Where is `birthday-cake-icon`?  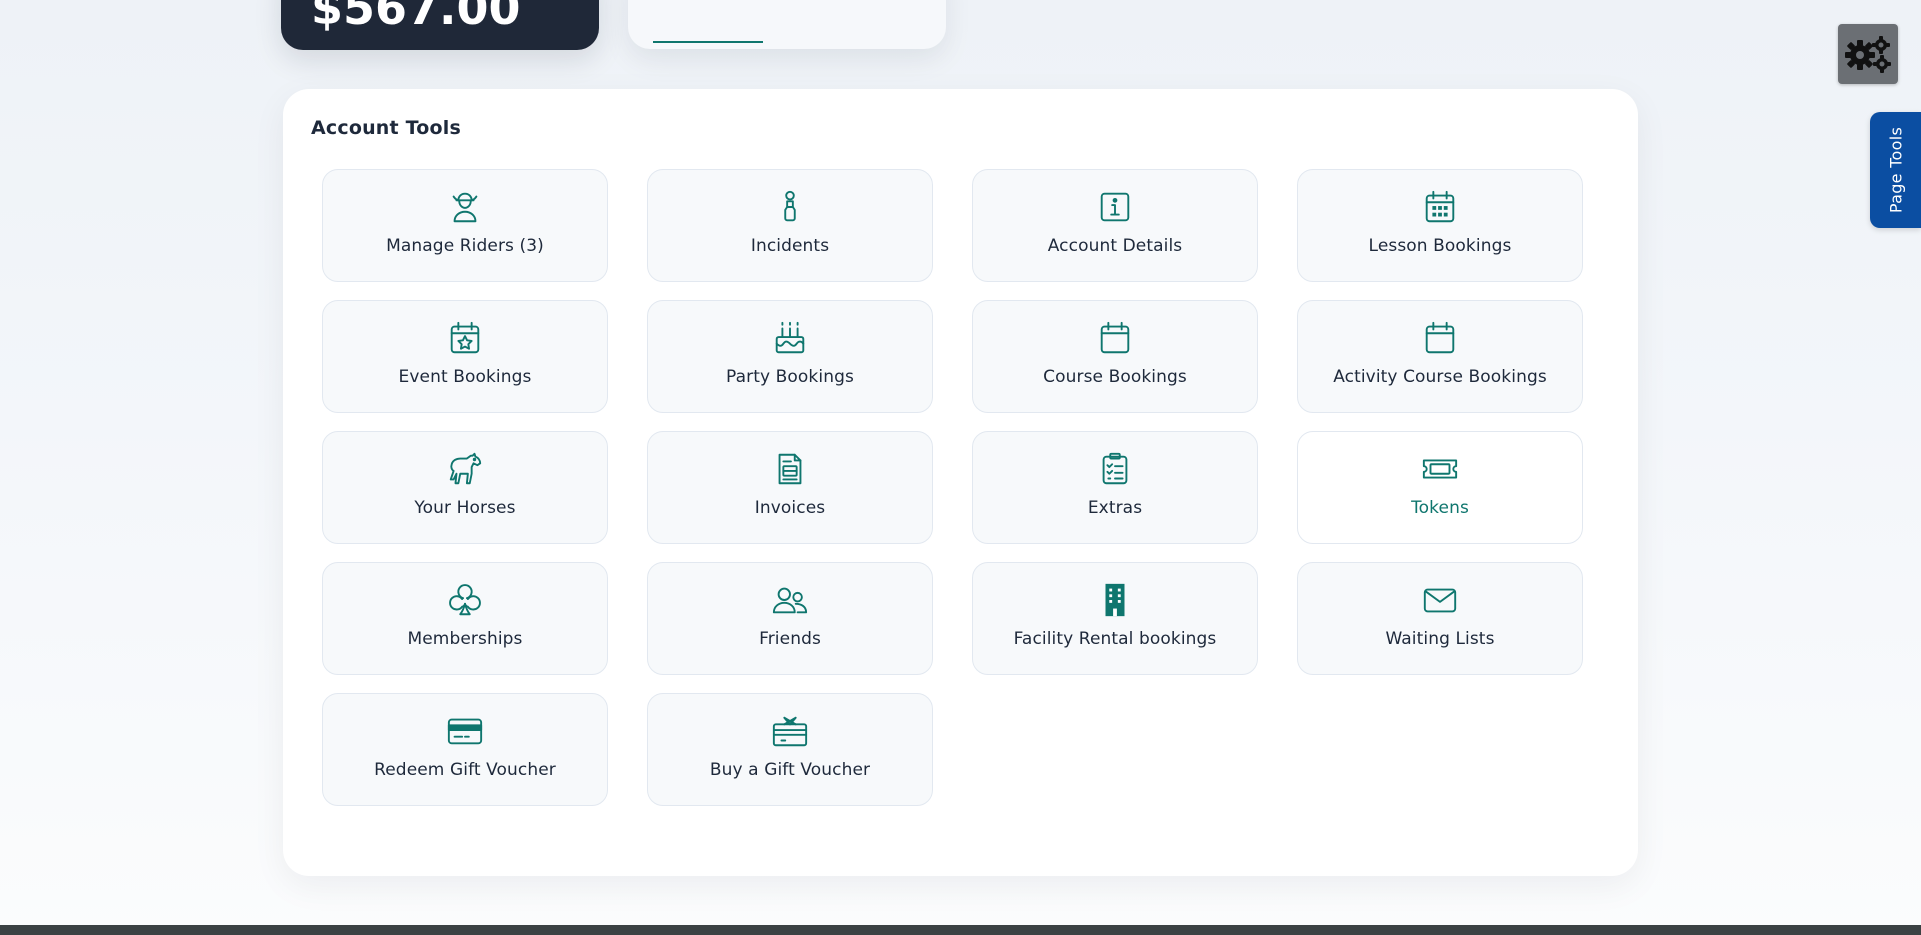 birthday-cake-icon is located at coordinates (790, 338).